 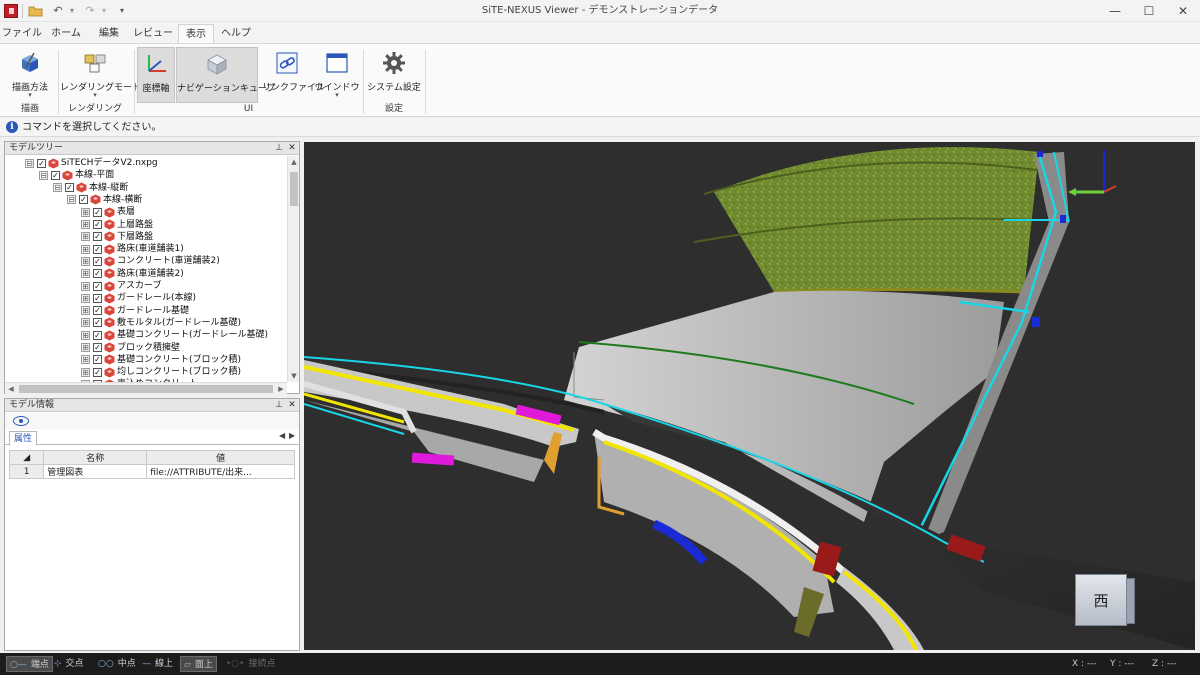 I want to click on tab-view: 表示, so click(x=196, y=33).